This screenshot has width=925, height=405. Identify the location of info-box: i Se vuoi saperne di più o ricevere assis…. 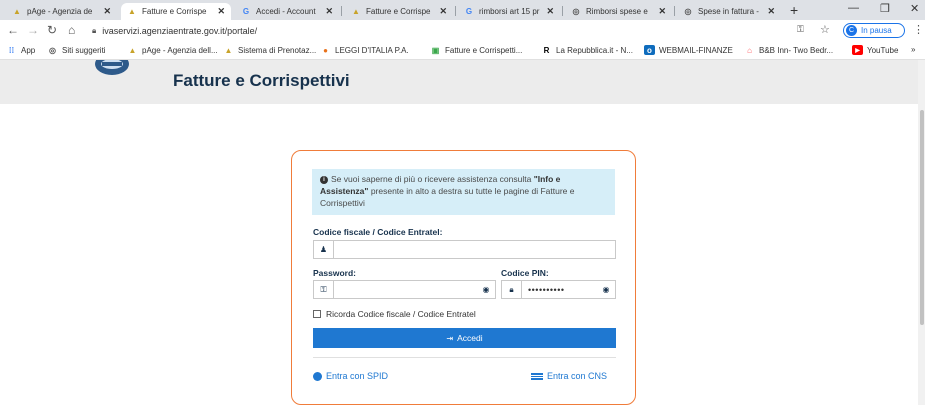
(463, 192).